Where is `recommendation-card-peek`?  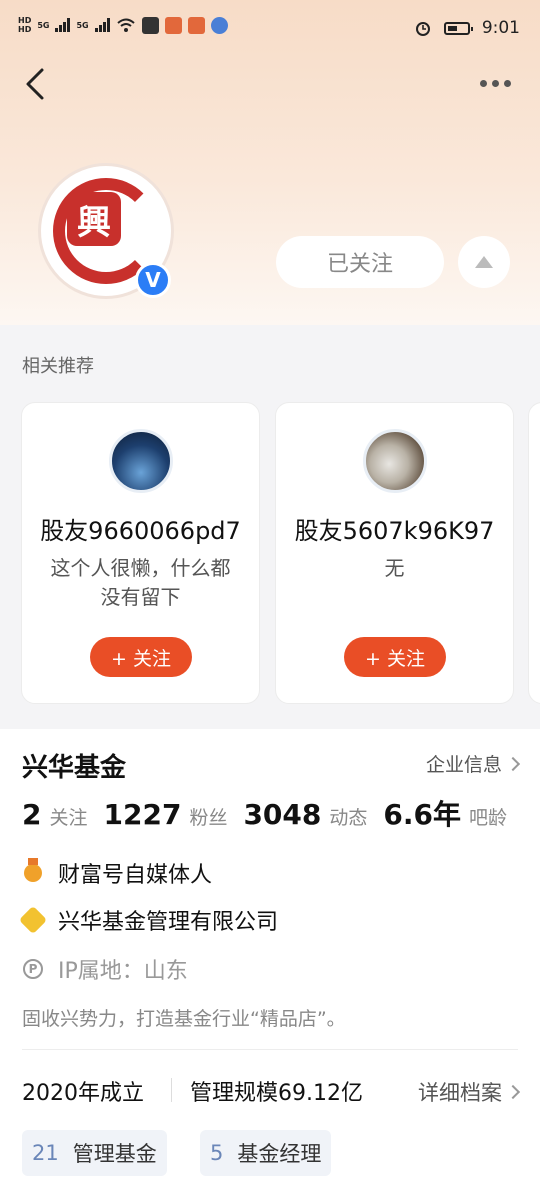
recommendation-card-peek is located at coordinates (534, 553).